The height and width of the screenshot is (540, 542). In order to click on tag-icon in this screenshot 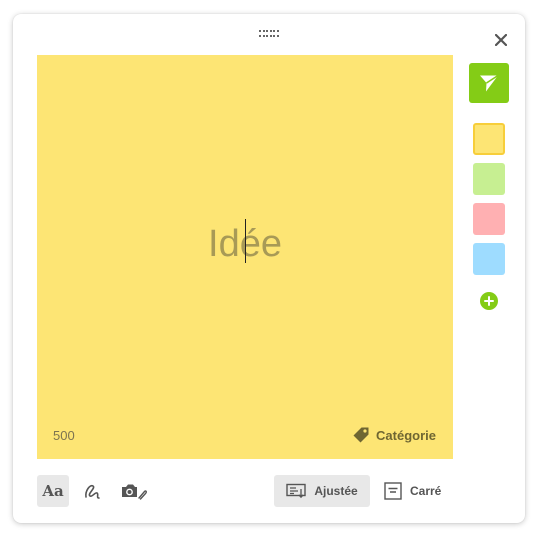, I will do `click(361, 435)`.